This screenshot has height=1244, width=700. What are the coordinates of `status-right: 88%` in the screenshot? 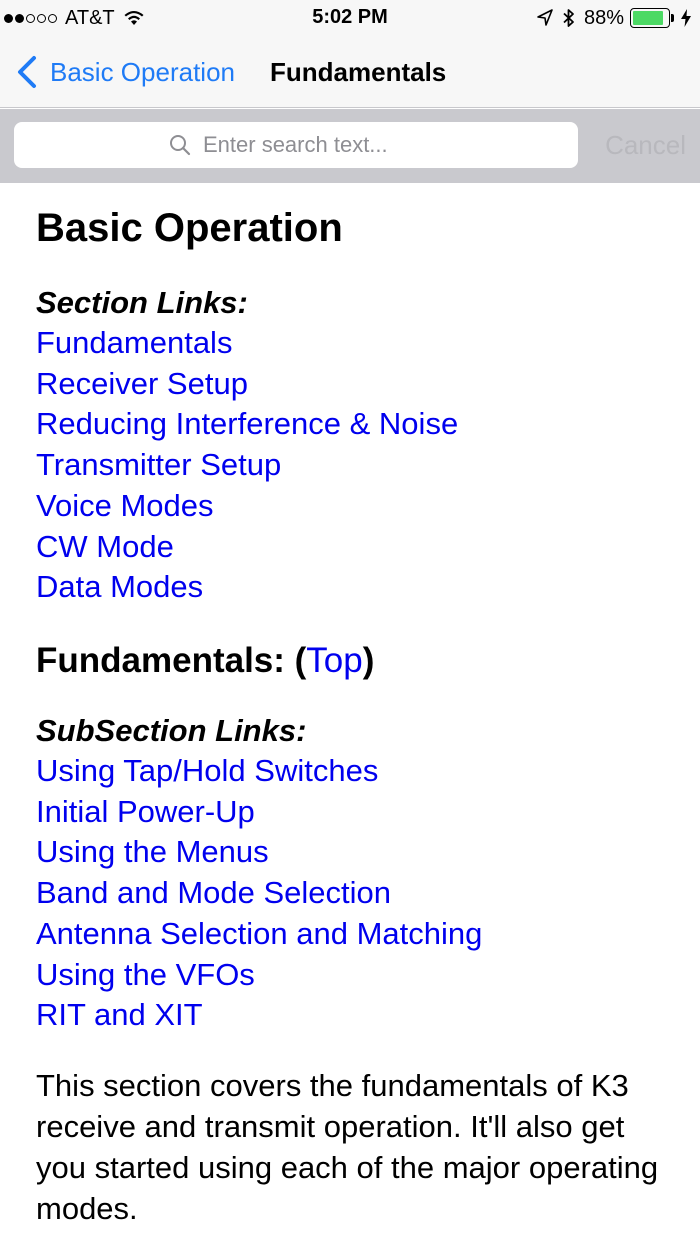 It's located at (614, 18).